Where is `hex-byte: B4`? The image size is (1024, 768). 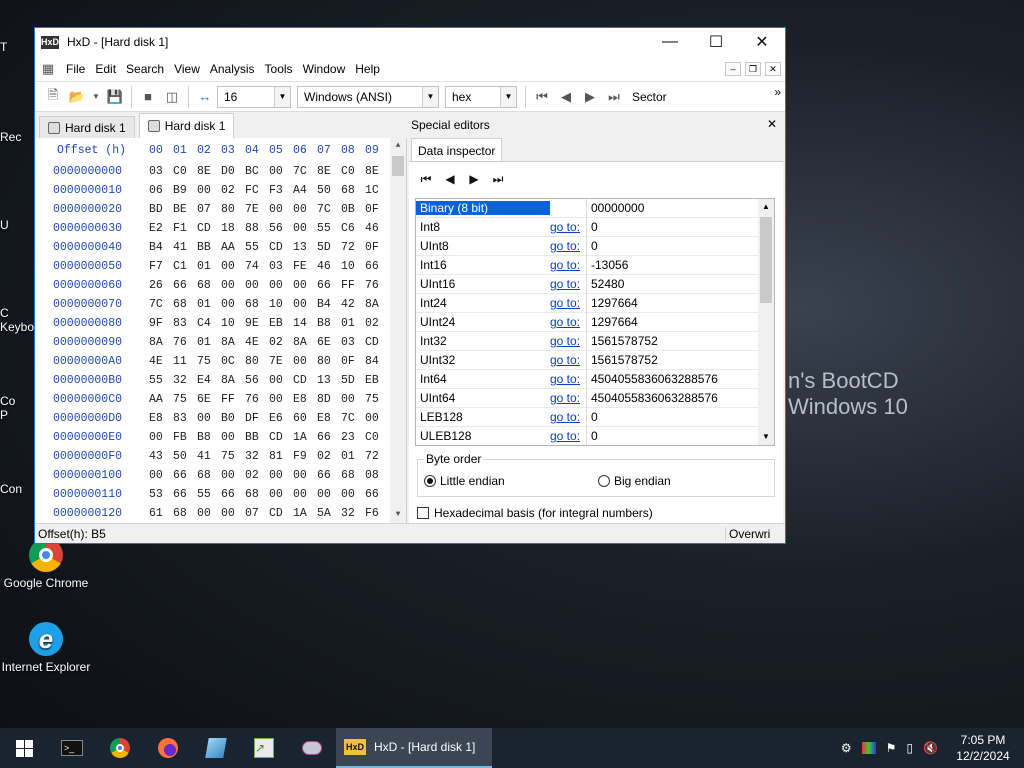 hex-byte: B4 is located at coordinates (161, 247).